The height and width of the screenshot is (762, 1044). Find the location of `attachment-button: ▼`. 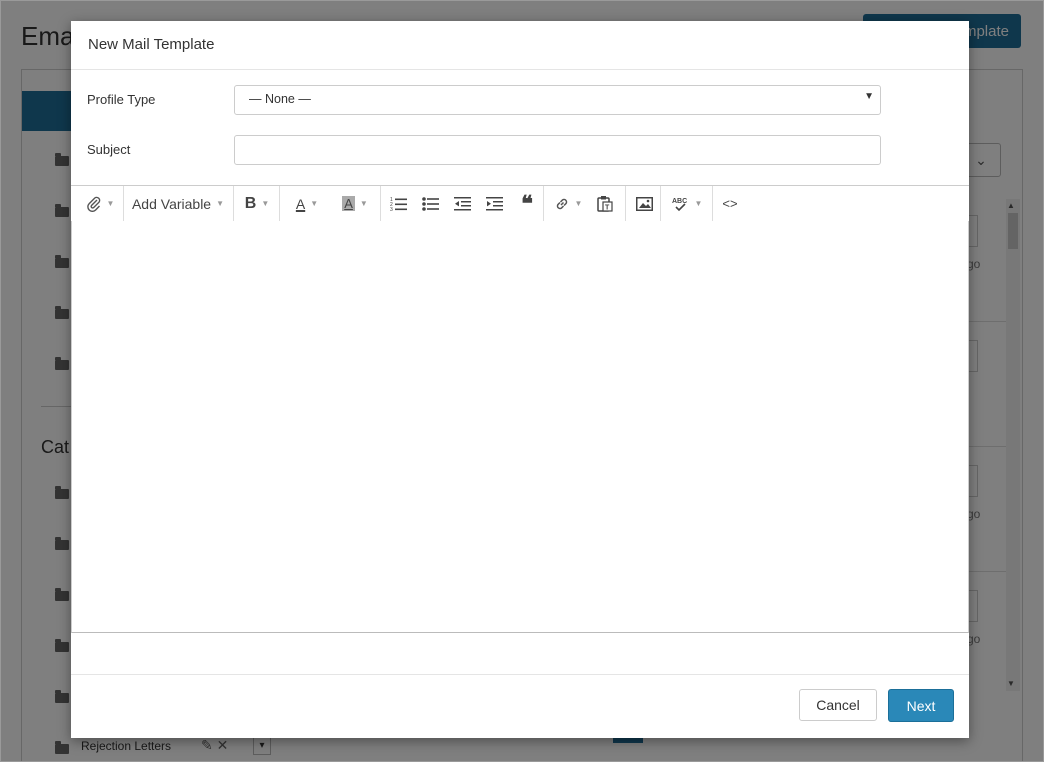

attachment-button: ▼ is located at coordinates (100, 203).